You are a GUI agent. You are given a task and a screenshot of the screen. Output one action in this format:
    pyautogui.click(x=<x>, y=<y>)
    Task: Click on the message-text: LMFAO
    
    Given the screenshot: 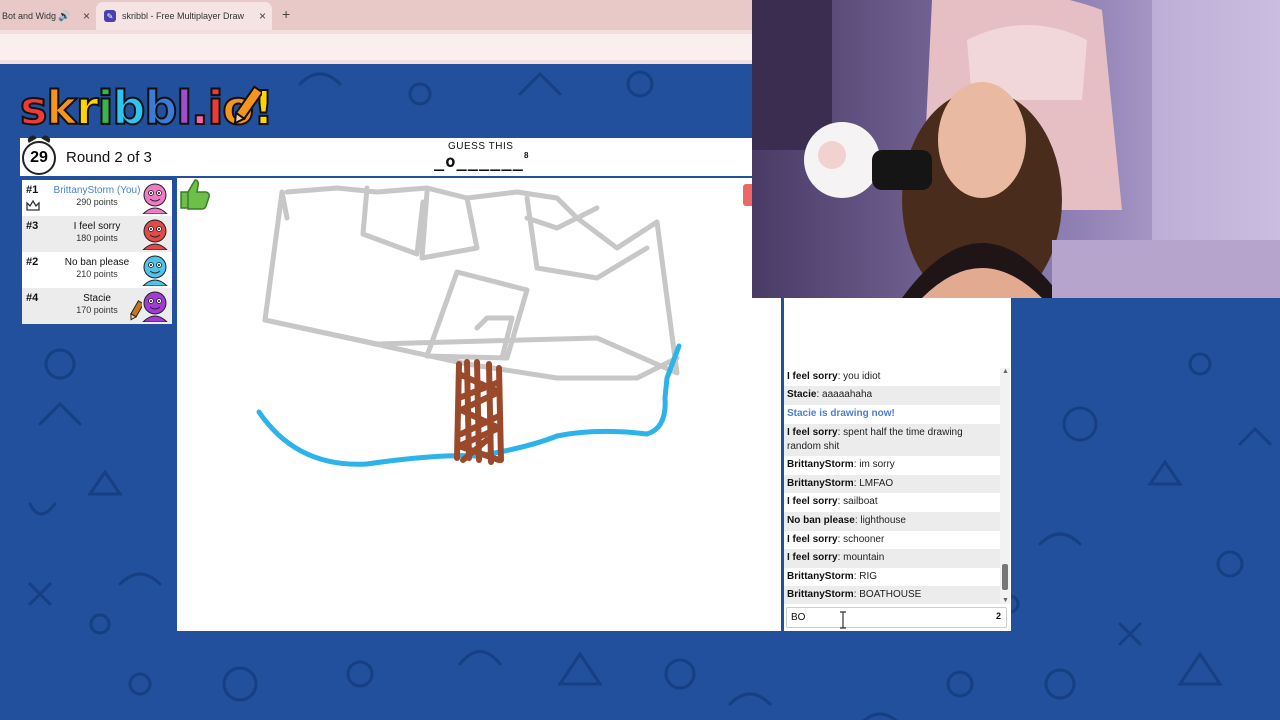 What is the action you would take?
    pyautogui.click(x=876, y=483)
    